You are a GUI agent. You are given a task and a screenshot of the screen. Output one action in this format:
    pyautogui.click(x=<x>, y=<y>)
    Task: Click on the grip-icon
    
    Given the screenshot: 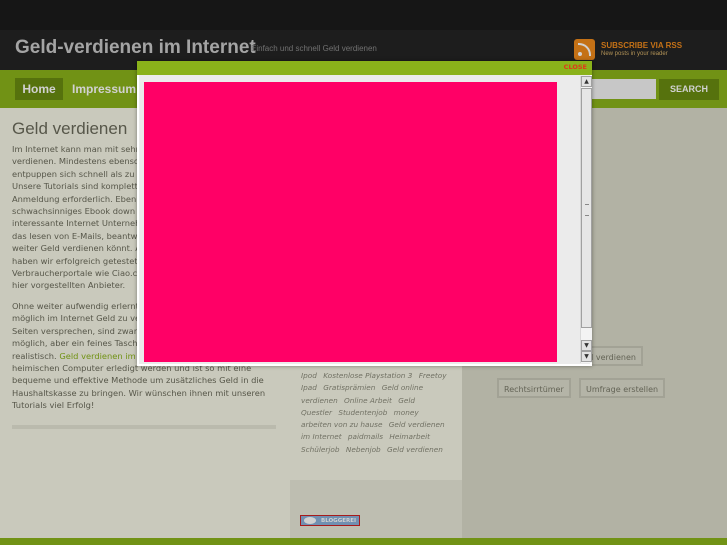 What is the action you would take?
    pyautogui.click(x=587, y=210)
    